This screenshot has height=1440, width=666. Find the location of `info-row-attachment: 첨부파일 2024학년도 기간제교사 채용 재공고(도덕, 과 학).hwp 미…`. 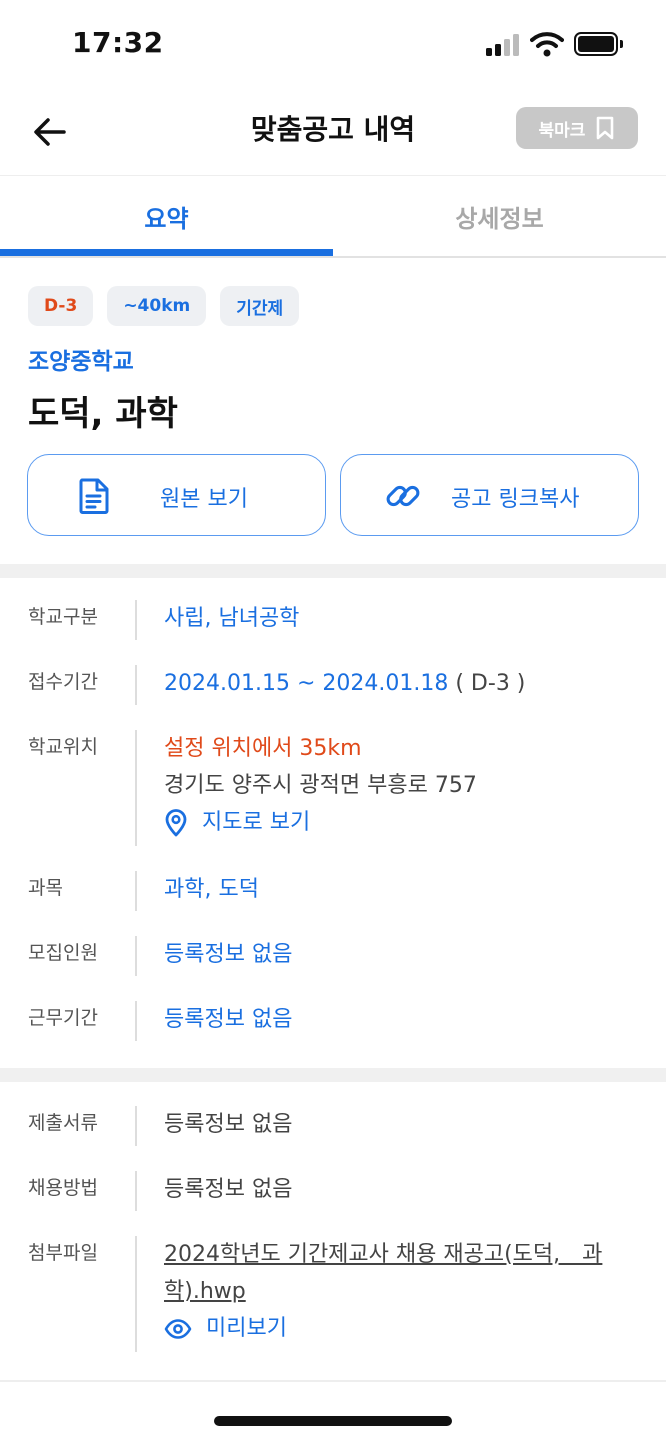

info-row-attachment: 첨부파일 2024학년도 기간제교사 채용 재공고(도덕, 과 학).hwp 미… is located at coordinates (333, 1294).